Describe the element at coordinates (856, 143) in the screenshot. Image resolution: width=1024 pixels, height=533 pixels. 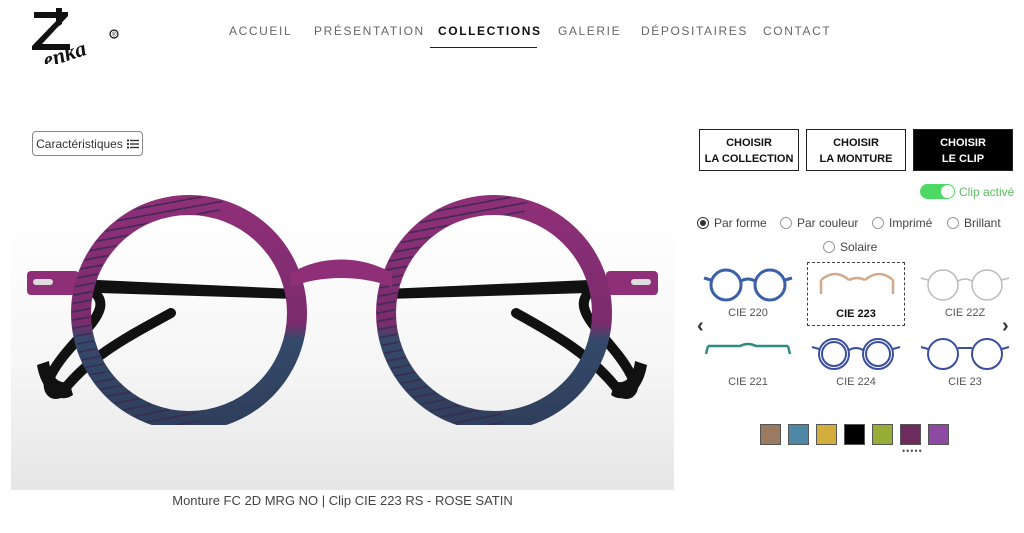
I see `choose-frame-line1: CHOISIR` at that location.